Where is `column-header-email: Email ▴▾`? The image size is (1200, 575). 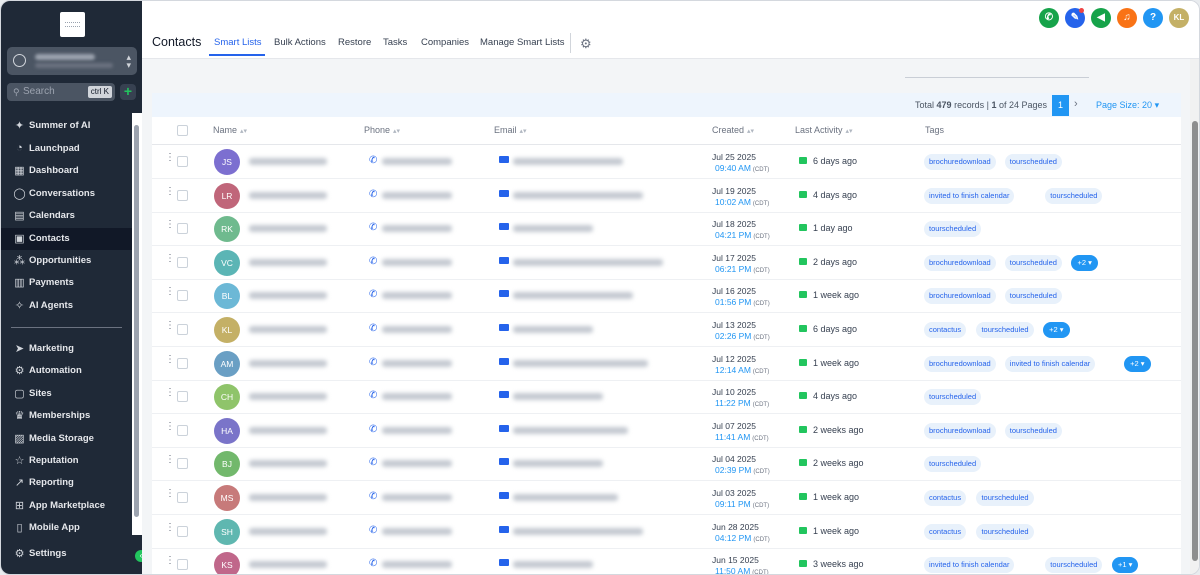
column-header-email: Email ▴▾ is located at coordinates (510, 130).